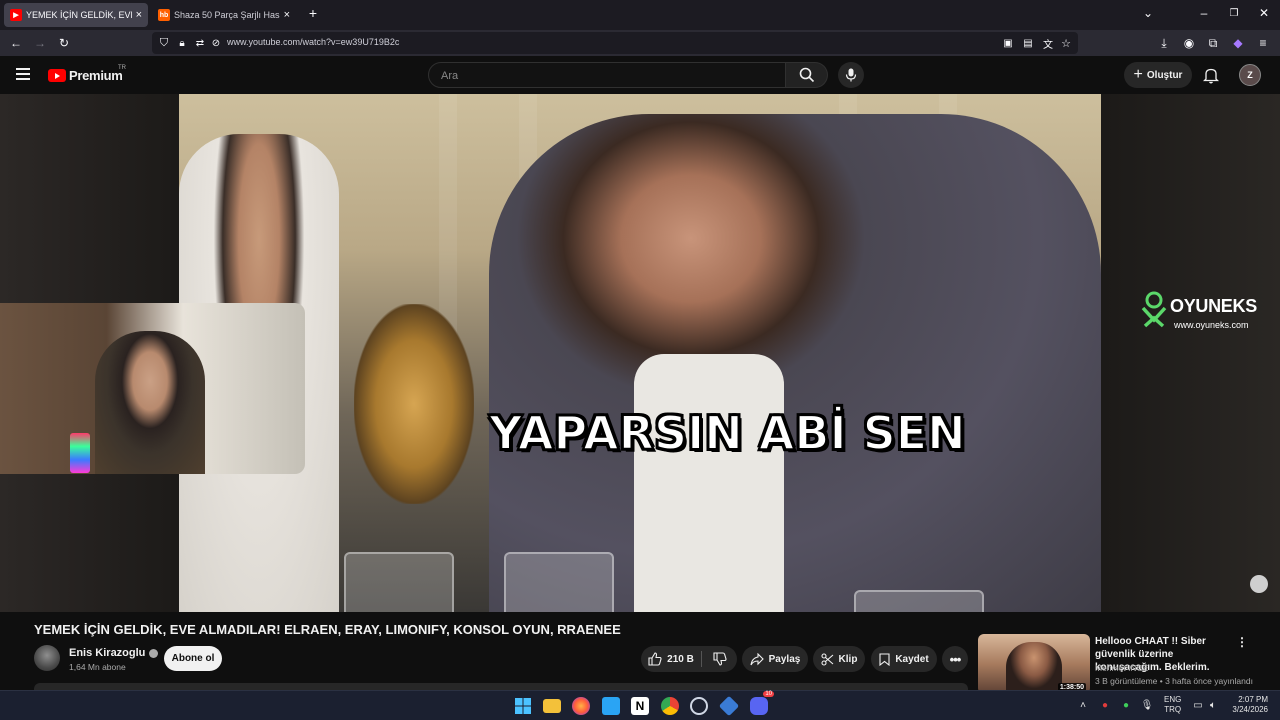 Image resolution: width=1280 pixels, height=720 pixels. I want to click on obs-icon, so click(699, 706).